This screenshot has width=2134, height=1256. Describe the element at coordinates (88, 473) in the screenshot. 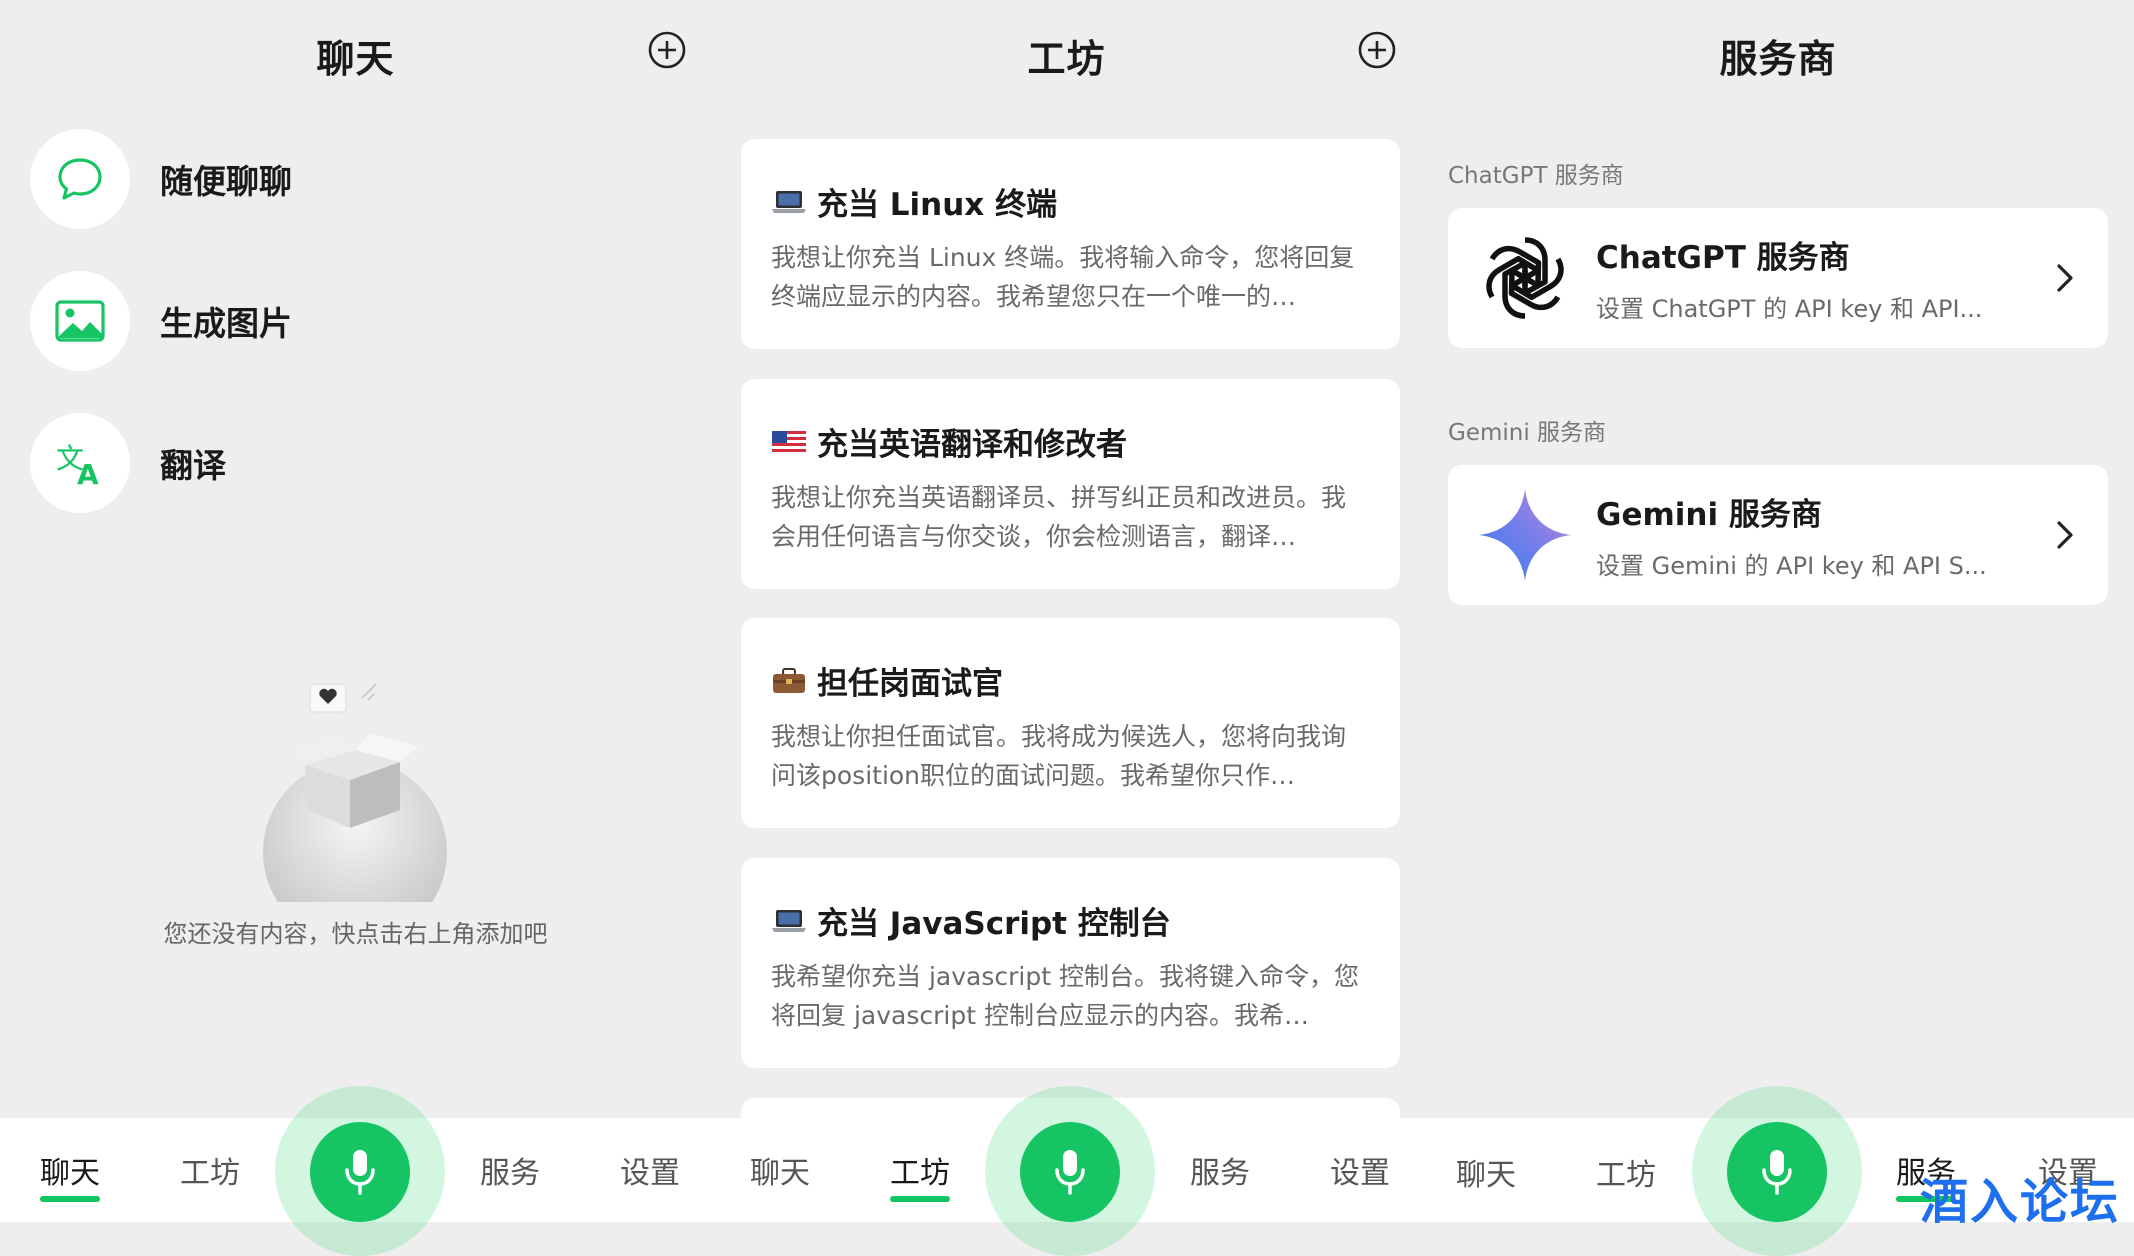

I see `svg-text: A` at that location.